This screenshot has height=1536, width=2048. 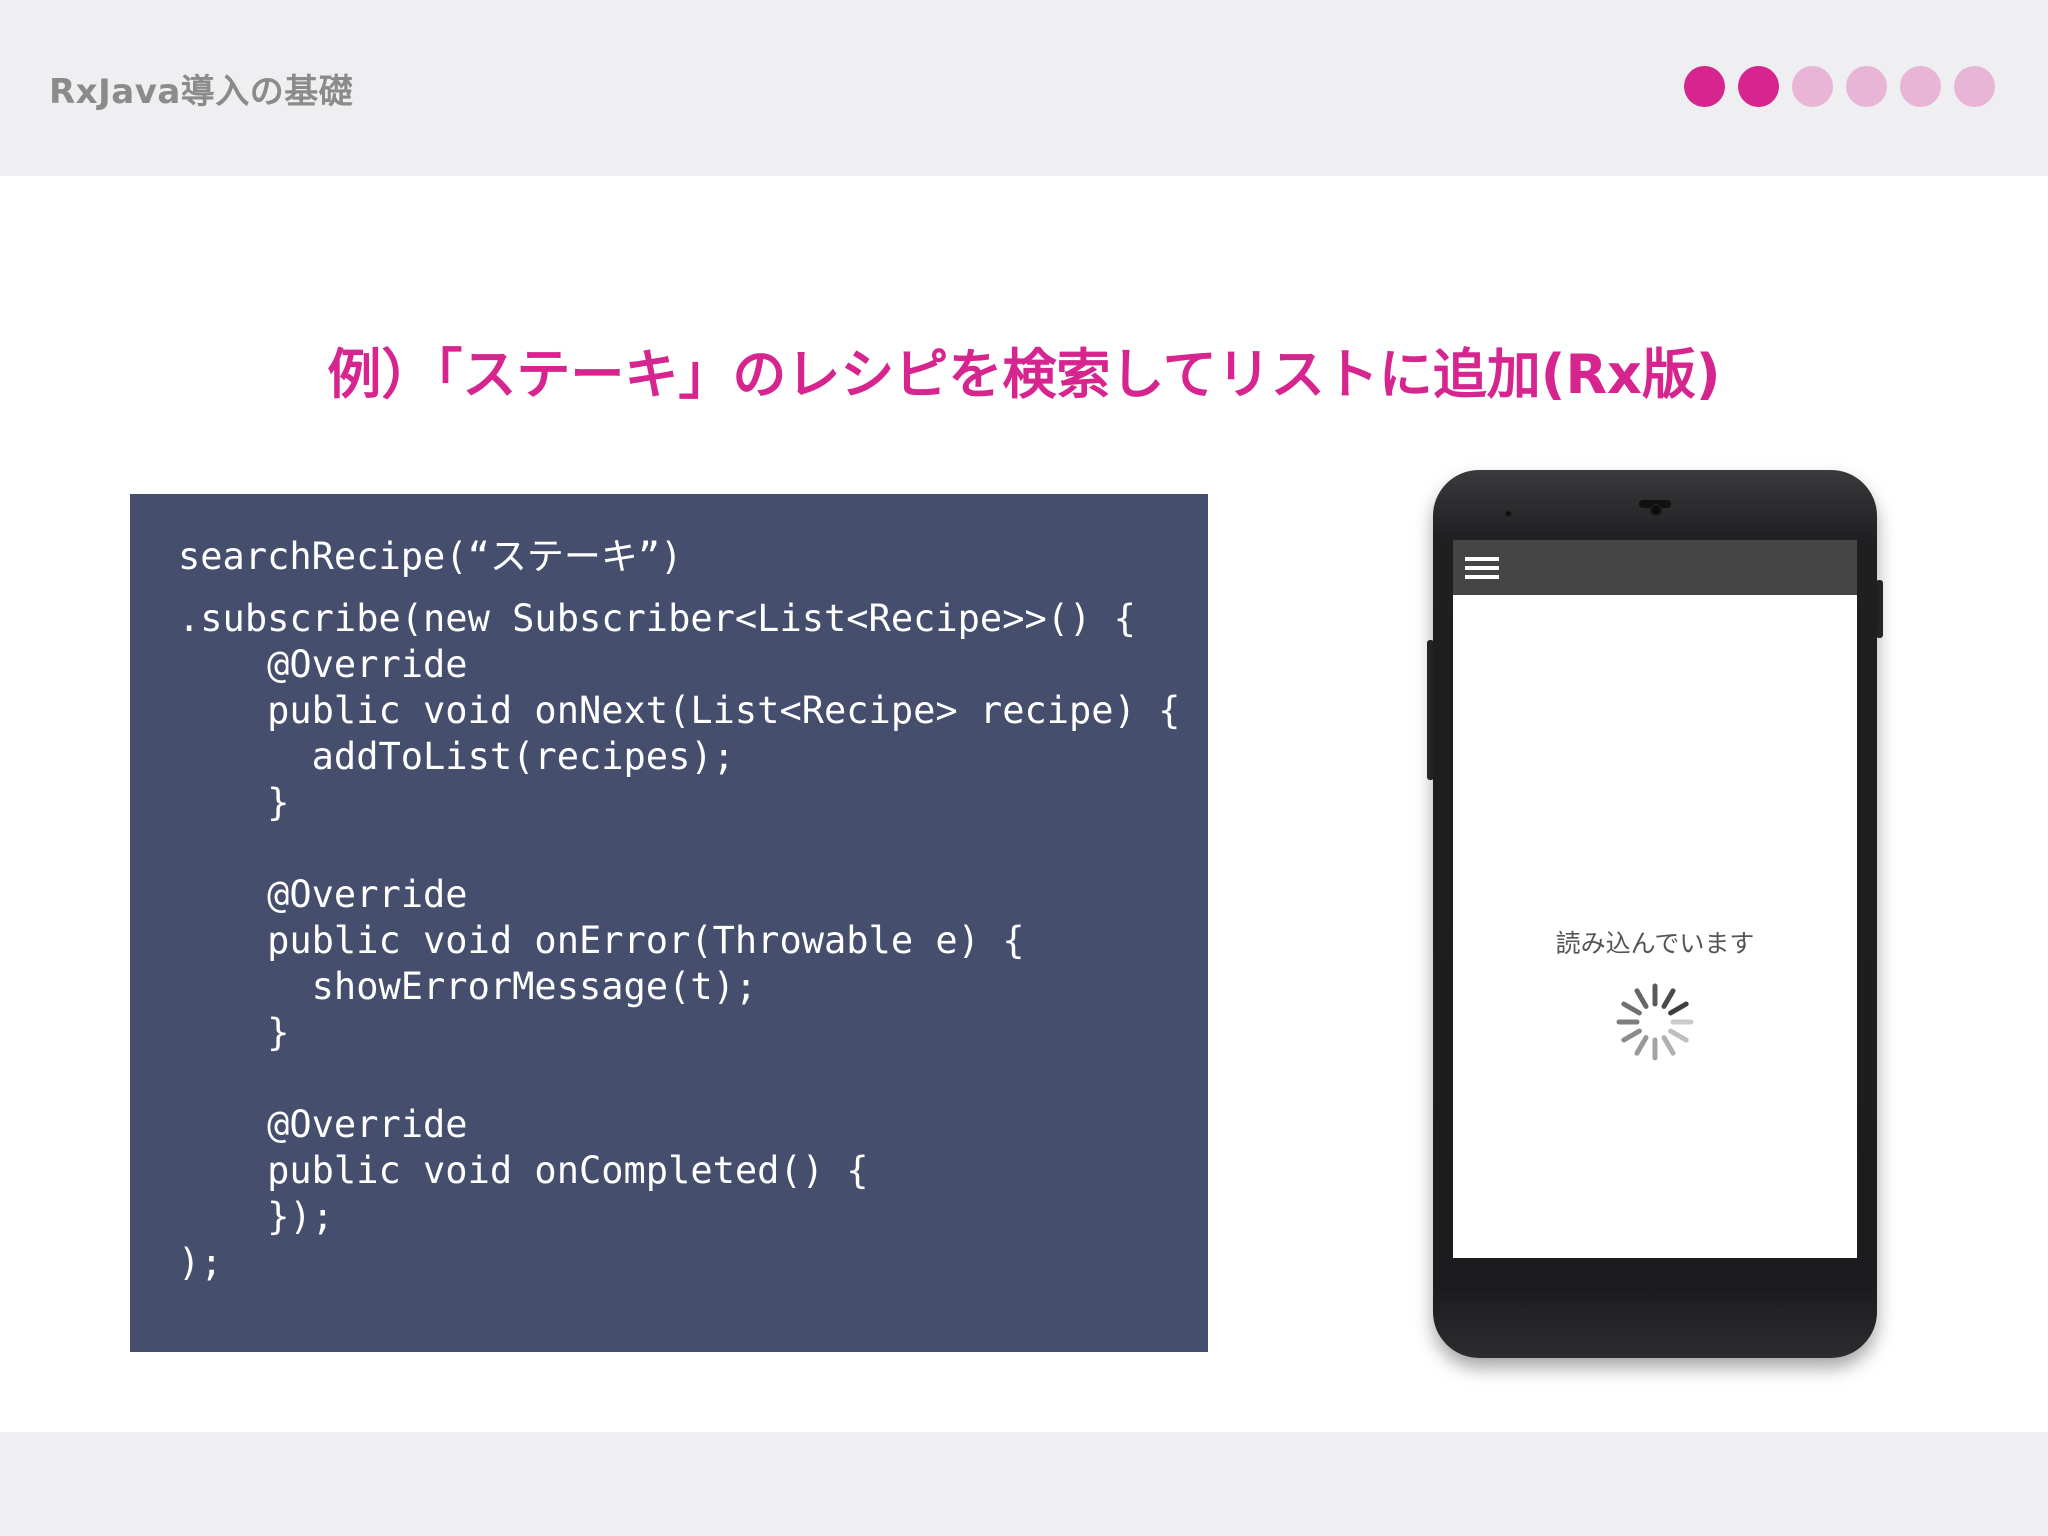 I want to click on phone-screen: 読み込んでいます, so click(x=1655, y=899).